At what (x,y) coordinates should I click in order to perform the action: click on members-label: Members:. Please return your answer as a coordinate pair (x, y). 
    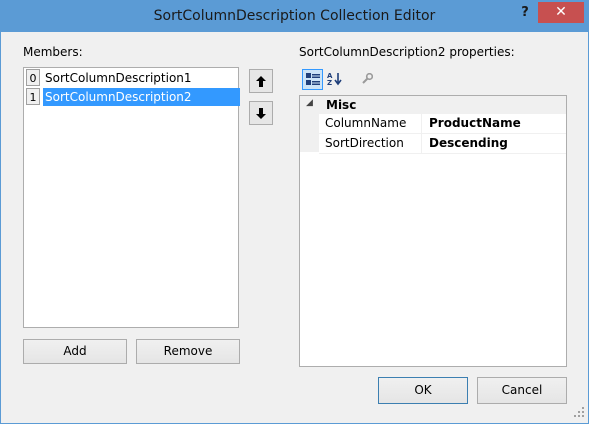
    Looking at the image, I should click on (53, 52).